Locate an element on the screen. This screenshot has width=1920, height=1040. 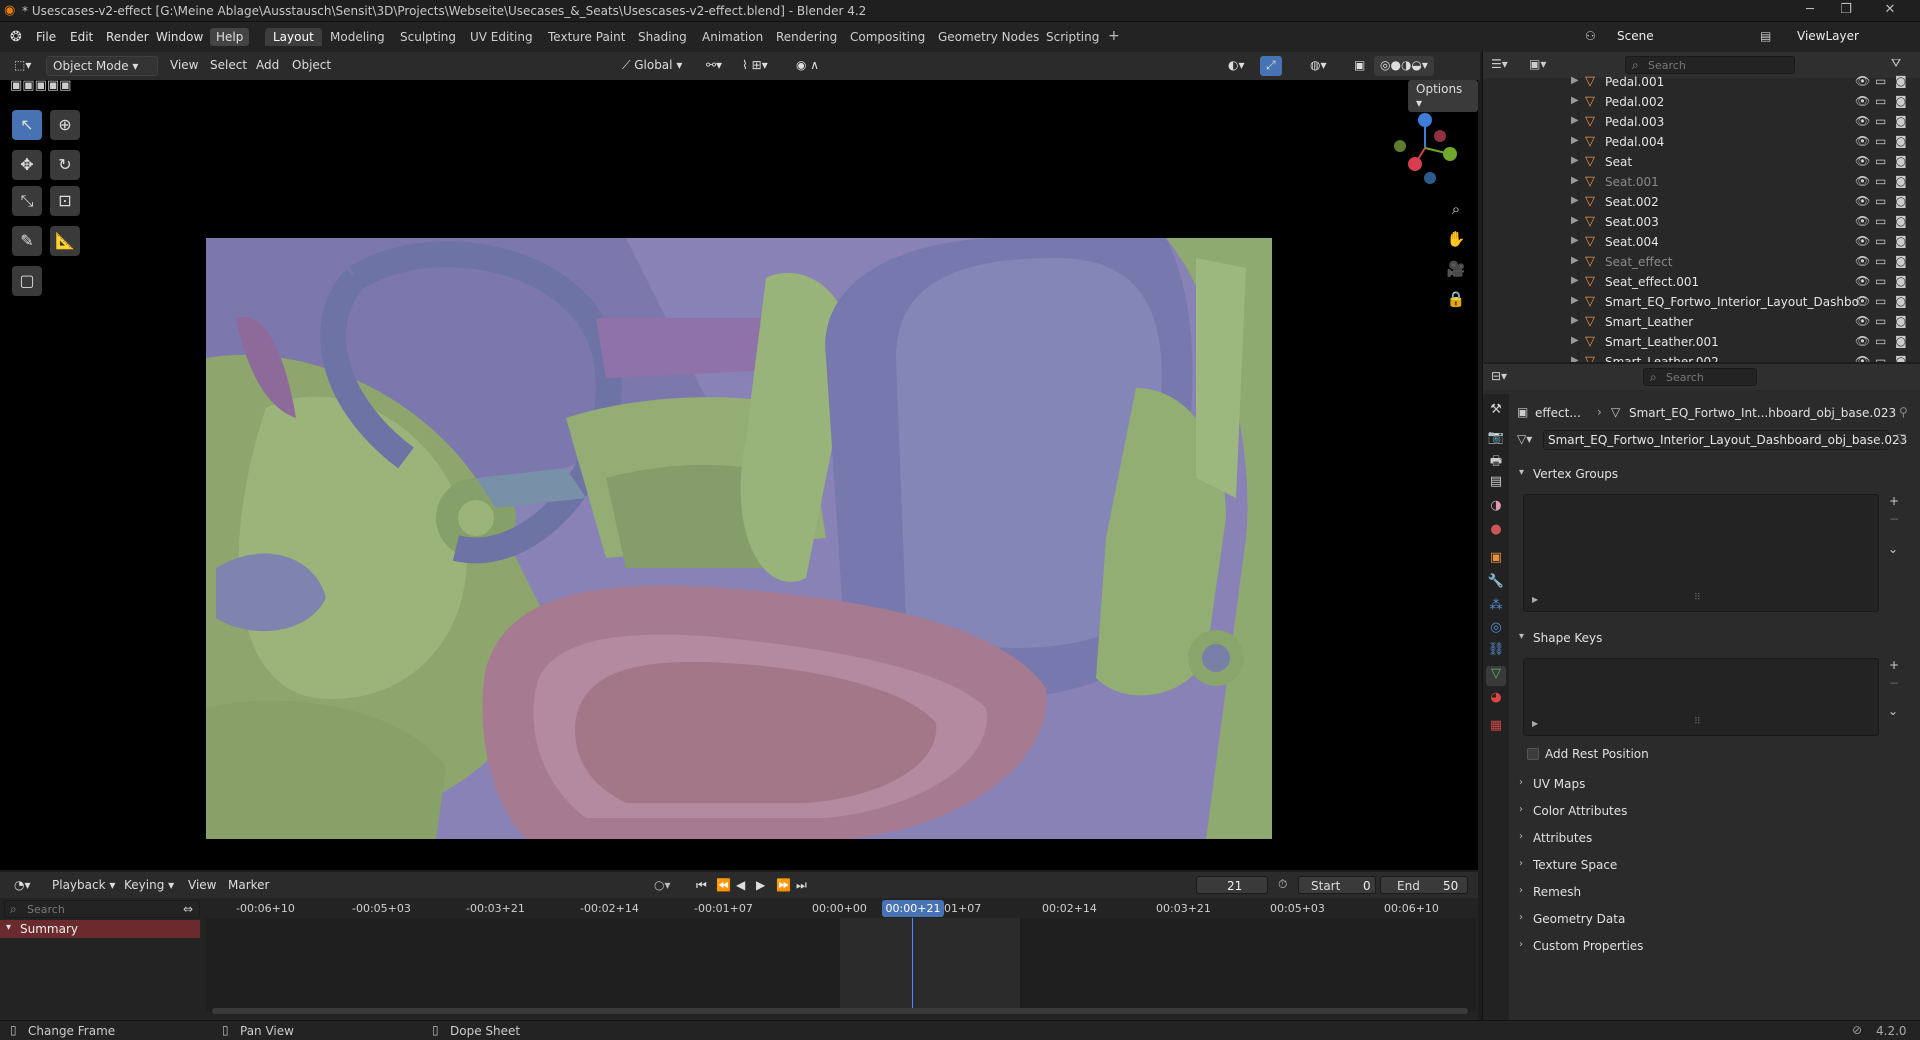
end-frame-field: End 50 is located at coordinates (1424, 885).